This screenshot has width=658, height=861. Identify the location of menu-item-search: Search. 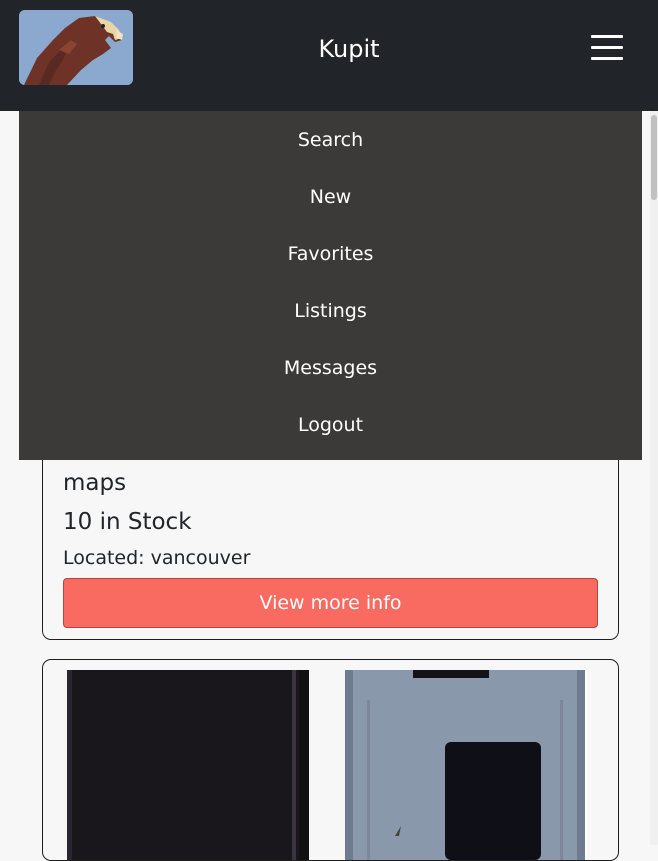
(330, 140).